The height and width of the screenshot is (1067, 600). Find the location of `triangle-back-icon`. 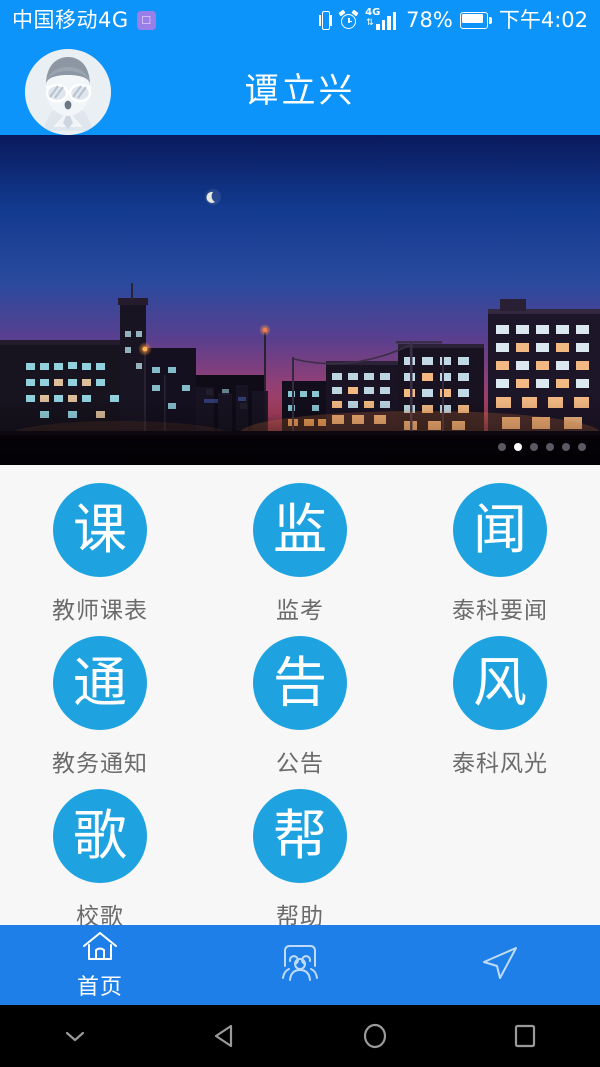

triangle-back-icon is located at coordinates (223, 1036).